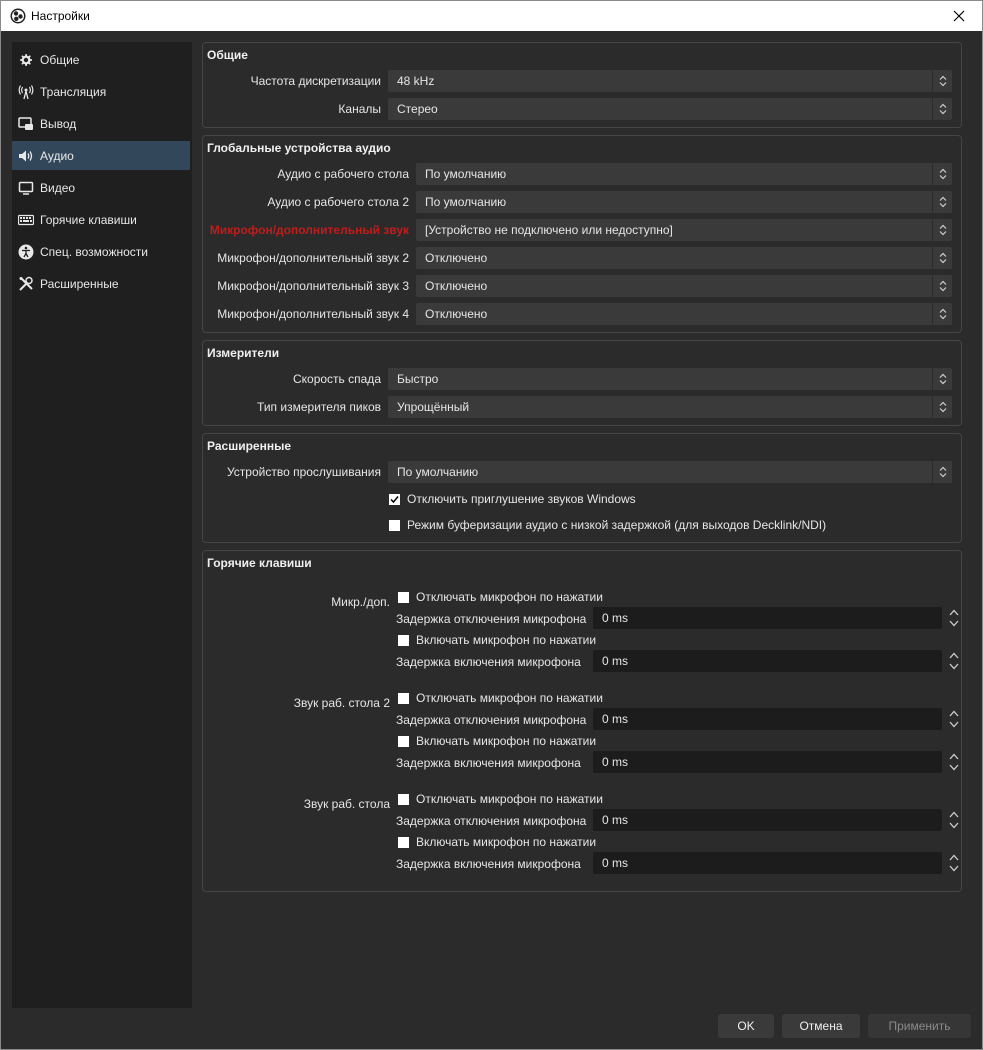 Image resolution: width=983 pixels, height=1050 pixels. Describe the element at coordinates (26, 220) in the screenshot. I see `keyboard-icon` at that location.